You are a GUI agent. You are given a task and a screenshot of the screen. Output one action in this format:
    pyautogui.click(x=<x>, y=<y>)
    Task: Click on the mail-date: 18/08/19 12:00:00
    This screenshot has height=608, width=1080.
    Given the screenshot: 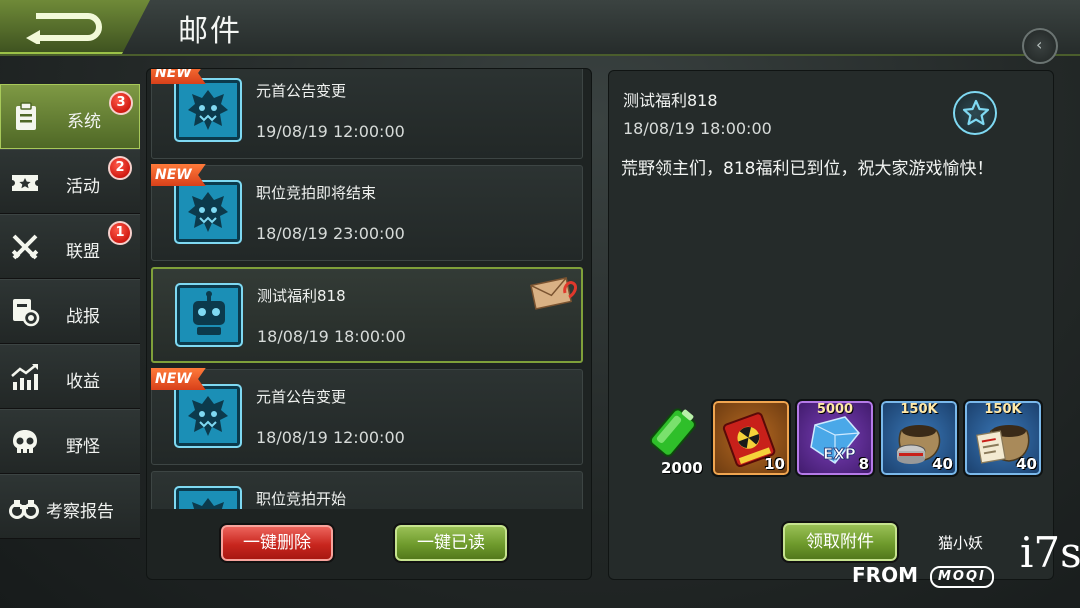 What is the action you would take?
    pyautogui.click(x=330, y=437)
    